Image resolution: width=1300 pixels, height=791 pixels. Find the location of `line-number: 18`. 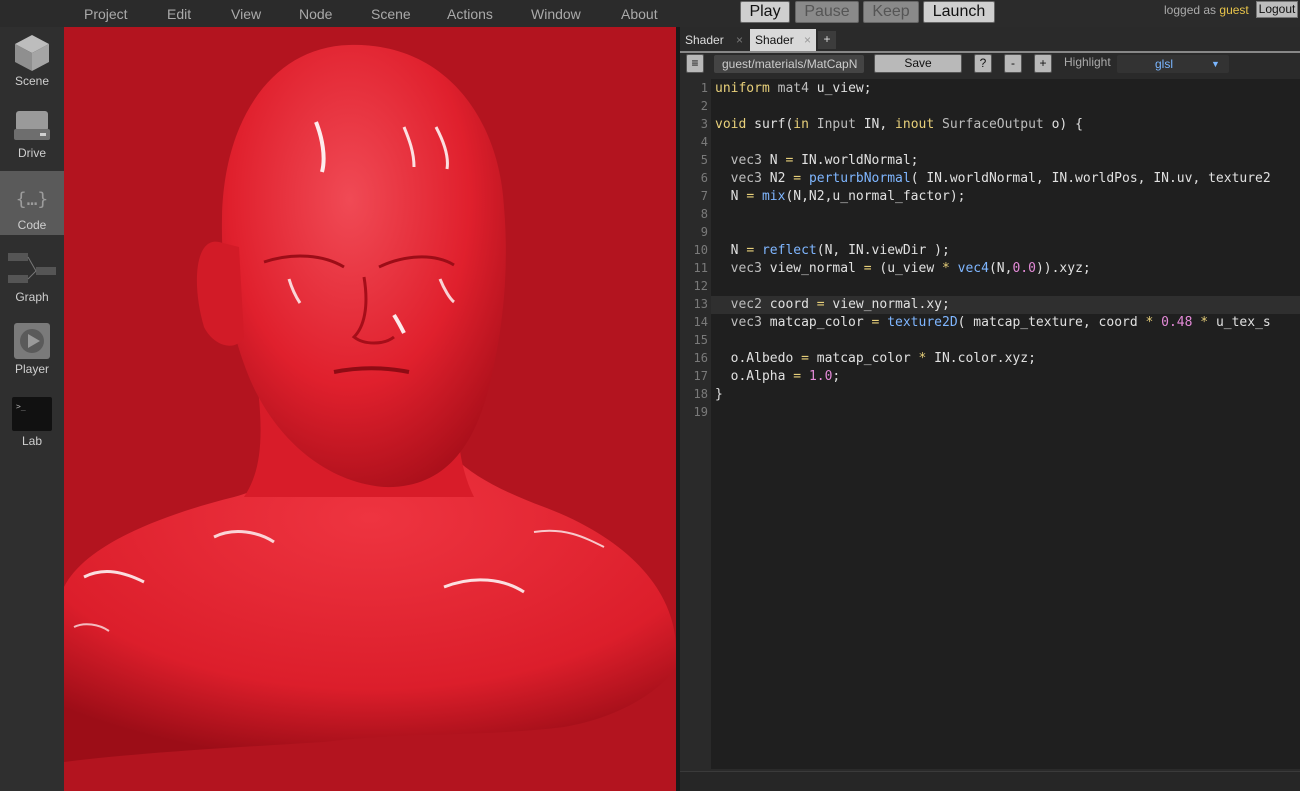

line-number: 18 is located at coordinates (700, 394).